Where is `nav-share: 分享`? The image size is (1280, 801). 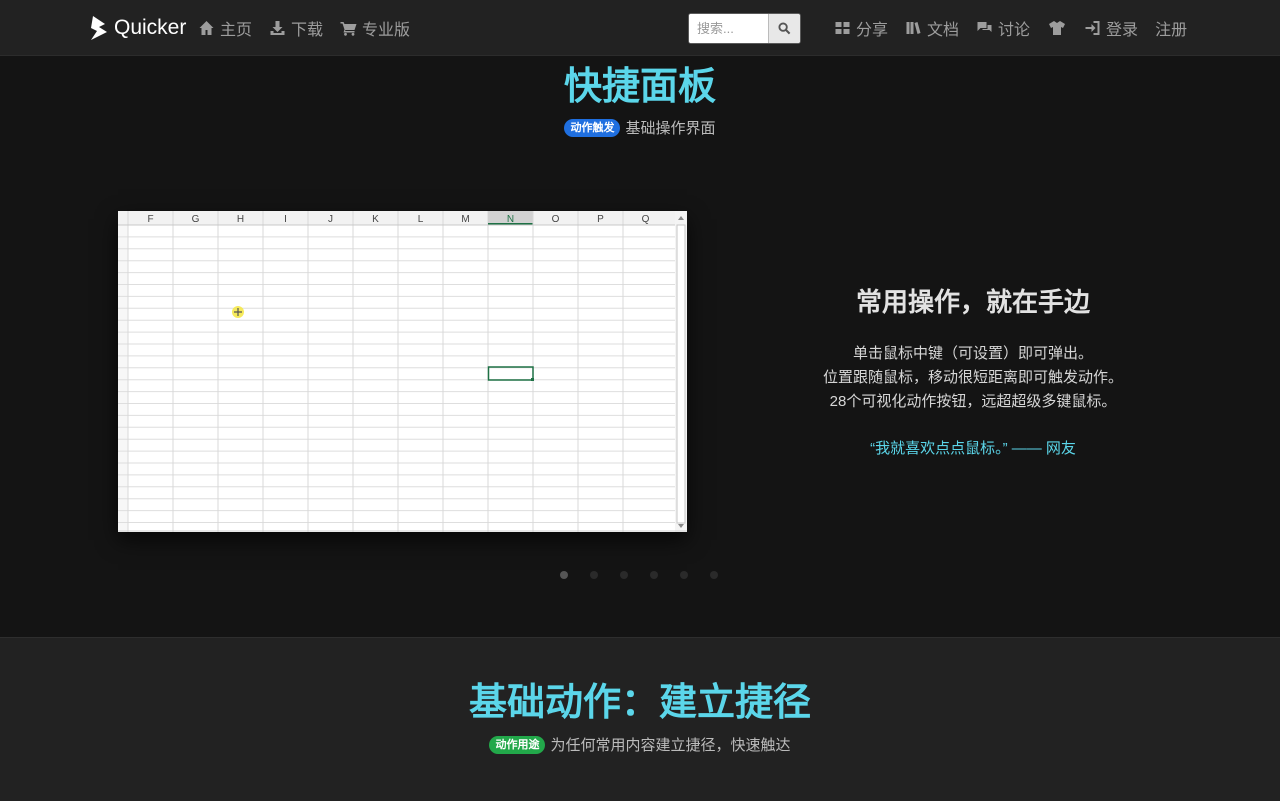 nav-share: 分享 is located at coordinates (861, 28).